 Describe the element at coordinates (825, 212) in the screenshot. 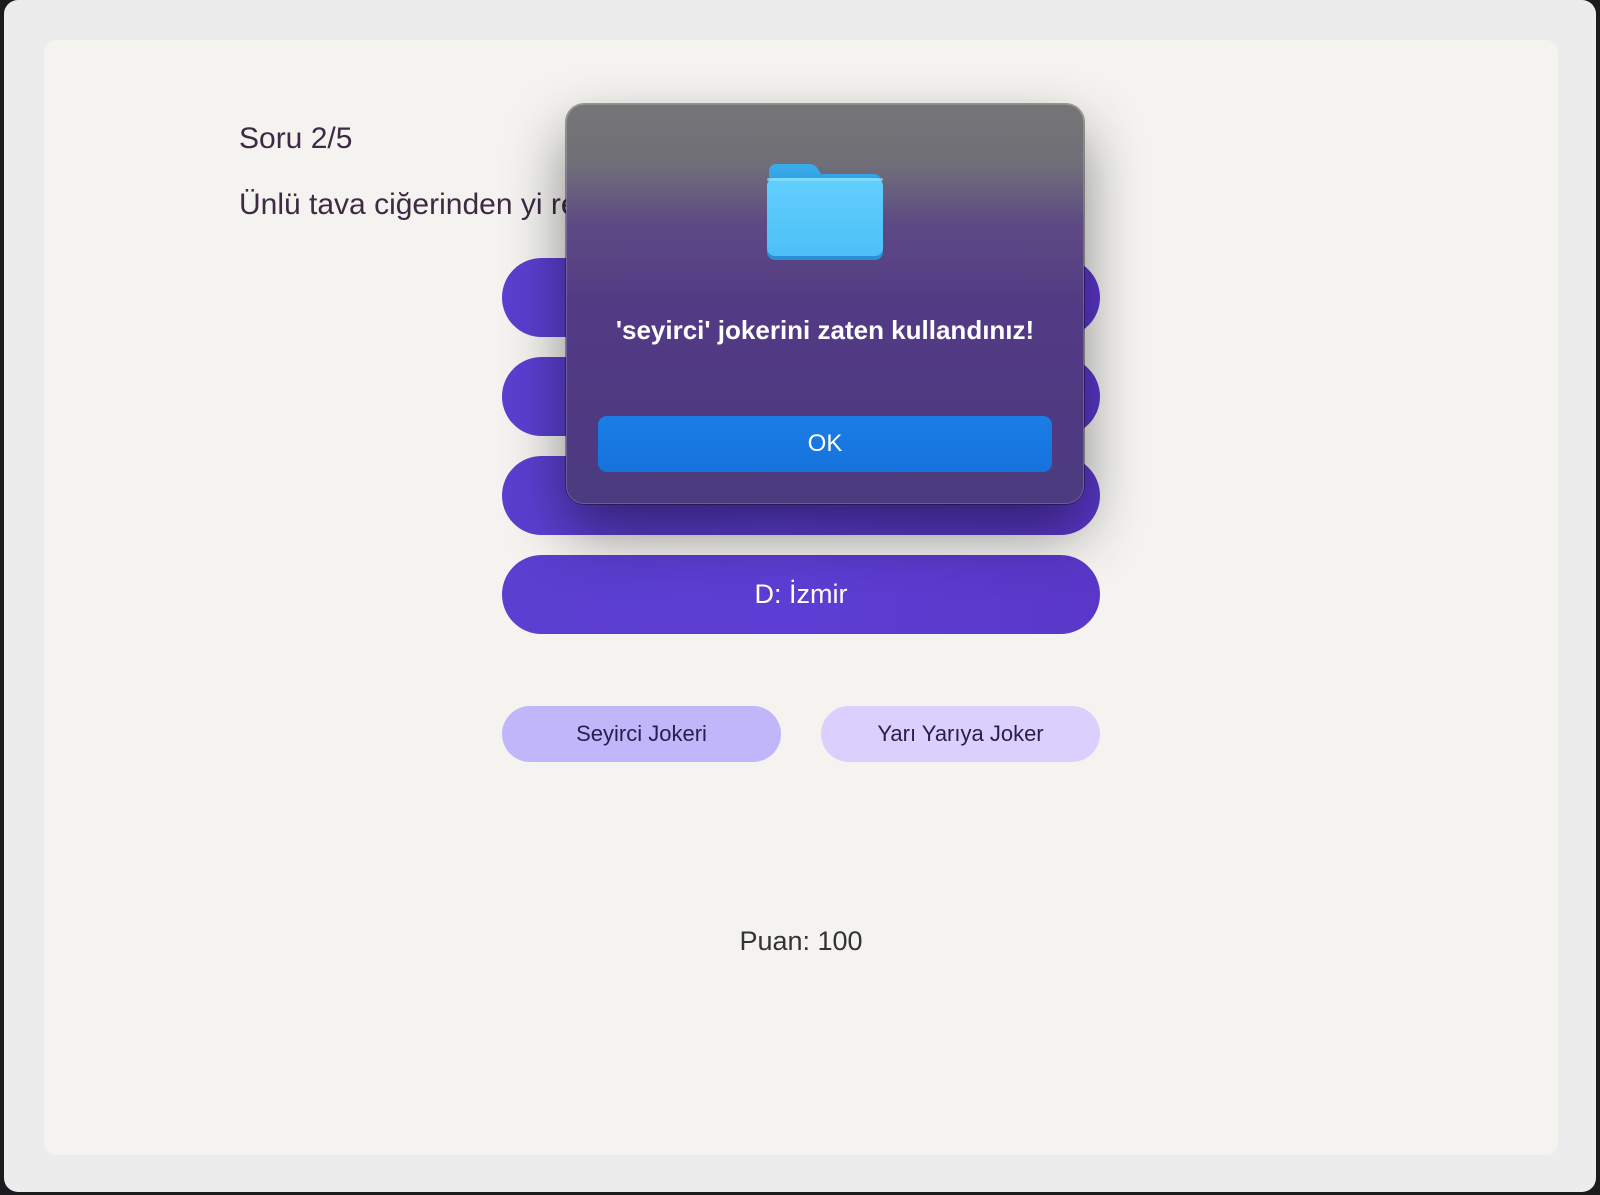

I see `folder-icon` at that location.